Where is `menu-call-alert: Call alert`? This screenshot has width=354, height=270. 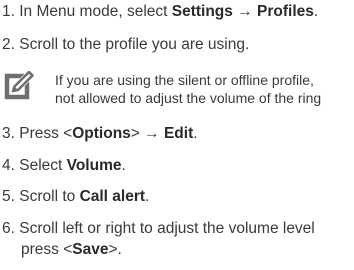
menu-call-alert: Call alert is located at coordinates (112, 196).